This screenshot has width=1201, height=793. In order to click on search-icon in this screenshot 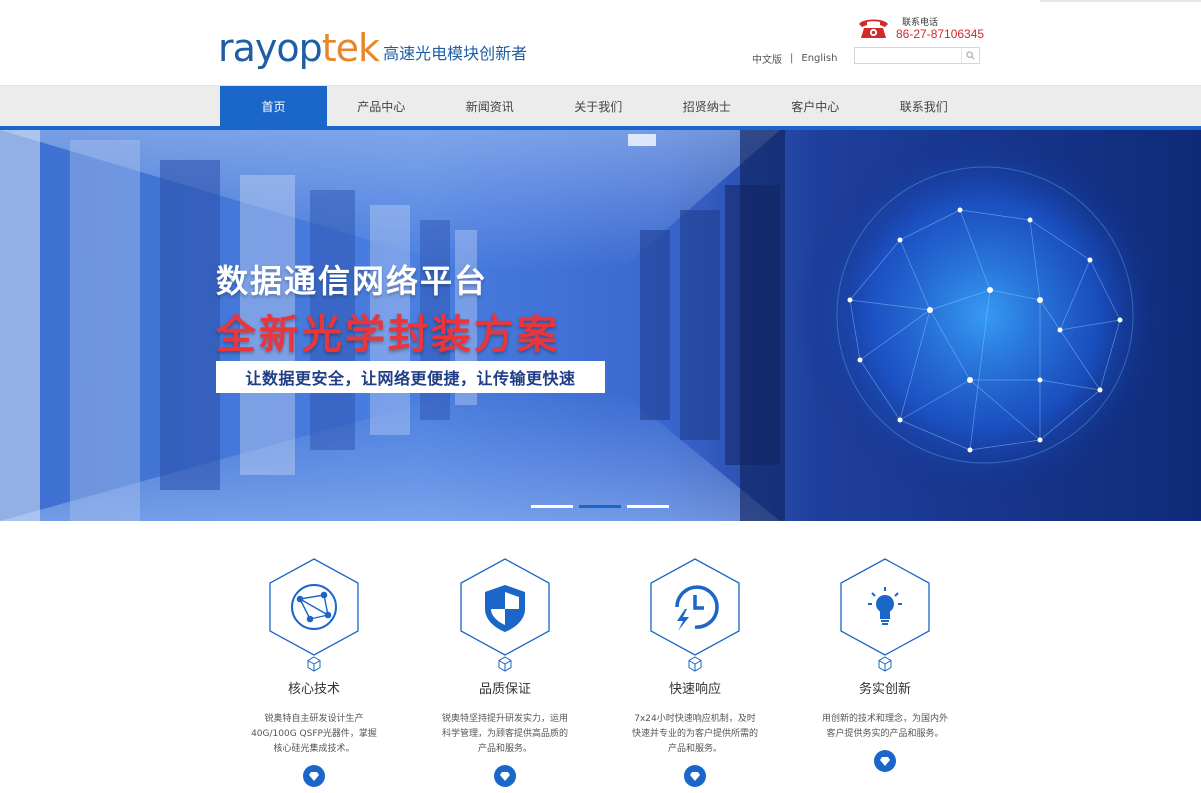, I will do `click(970, 55)`.